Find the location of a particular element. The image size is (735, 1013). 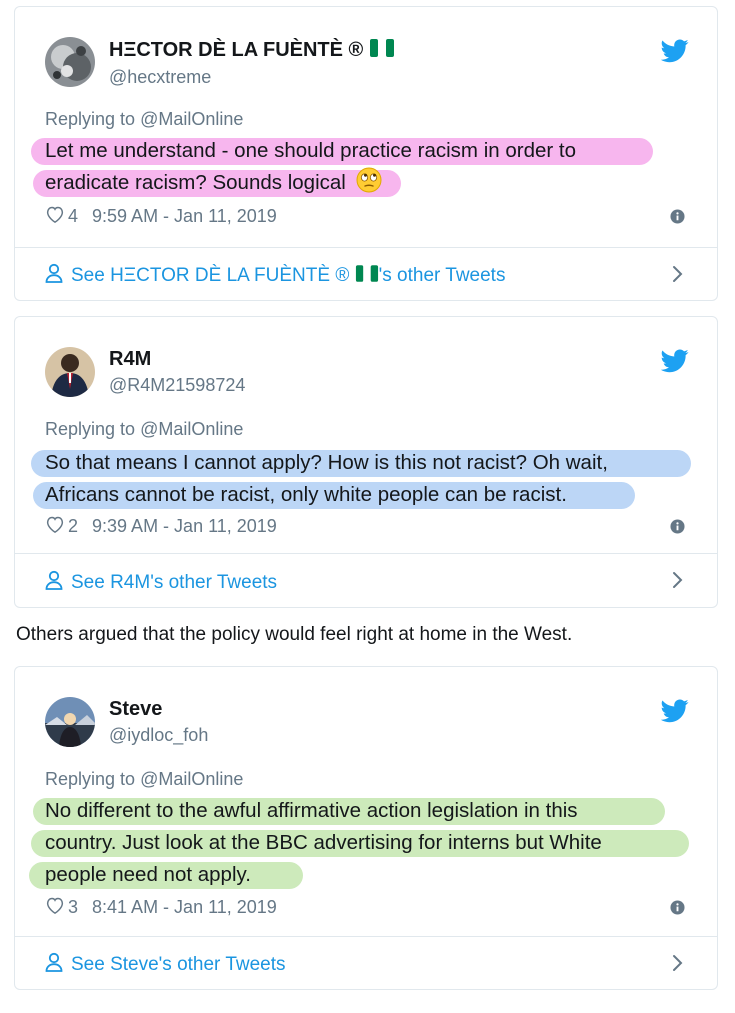

timestamp: 9:59 AM - Jan 11, 2019 is located at coordinates (184, 216).